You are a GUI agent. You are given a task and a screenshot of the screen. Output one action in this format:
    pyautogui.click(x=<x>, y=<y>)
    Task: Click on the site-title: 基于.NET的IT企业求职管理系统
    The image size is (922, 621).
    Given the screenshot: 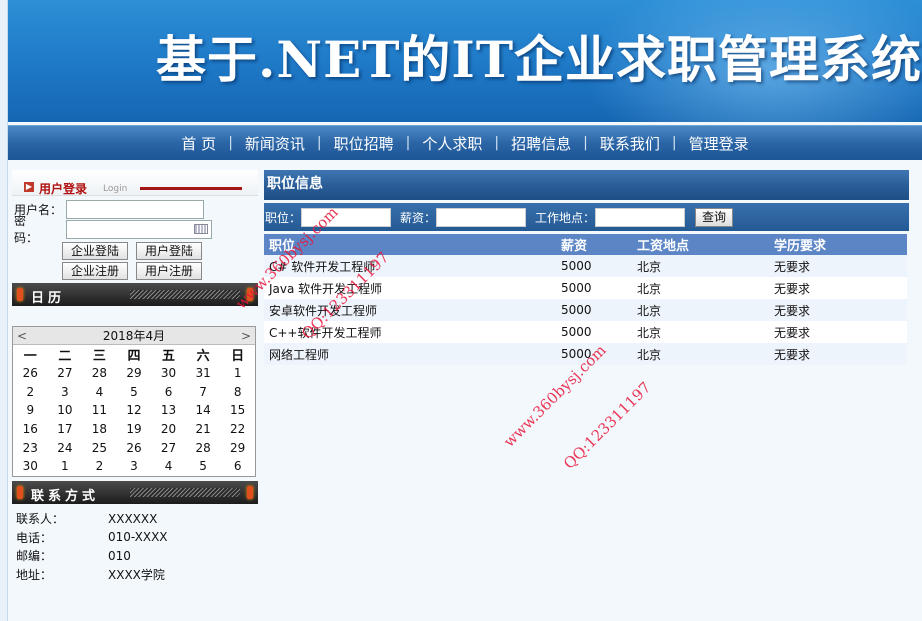 What is the action you would take?
    pyautogui.click(x=539, y=59)
    